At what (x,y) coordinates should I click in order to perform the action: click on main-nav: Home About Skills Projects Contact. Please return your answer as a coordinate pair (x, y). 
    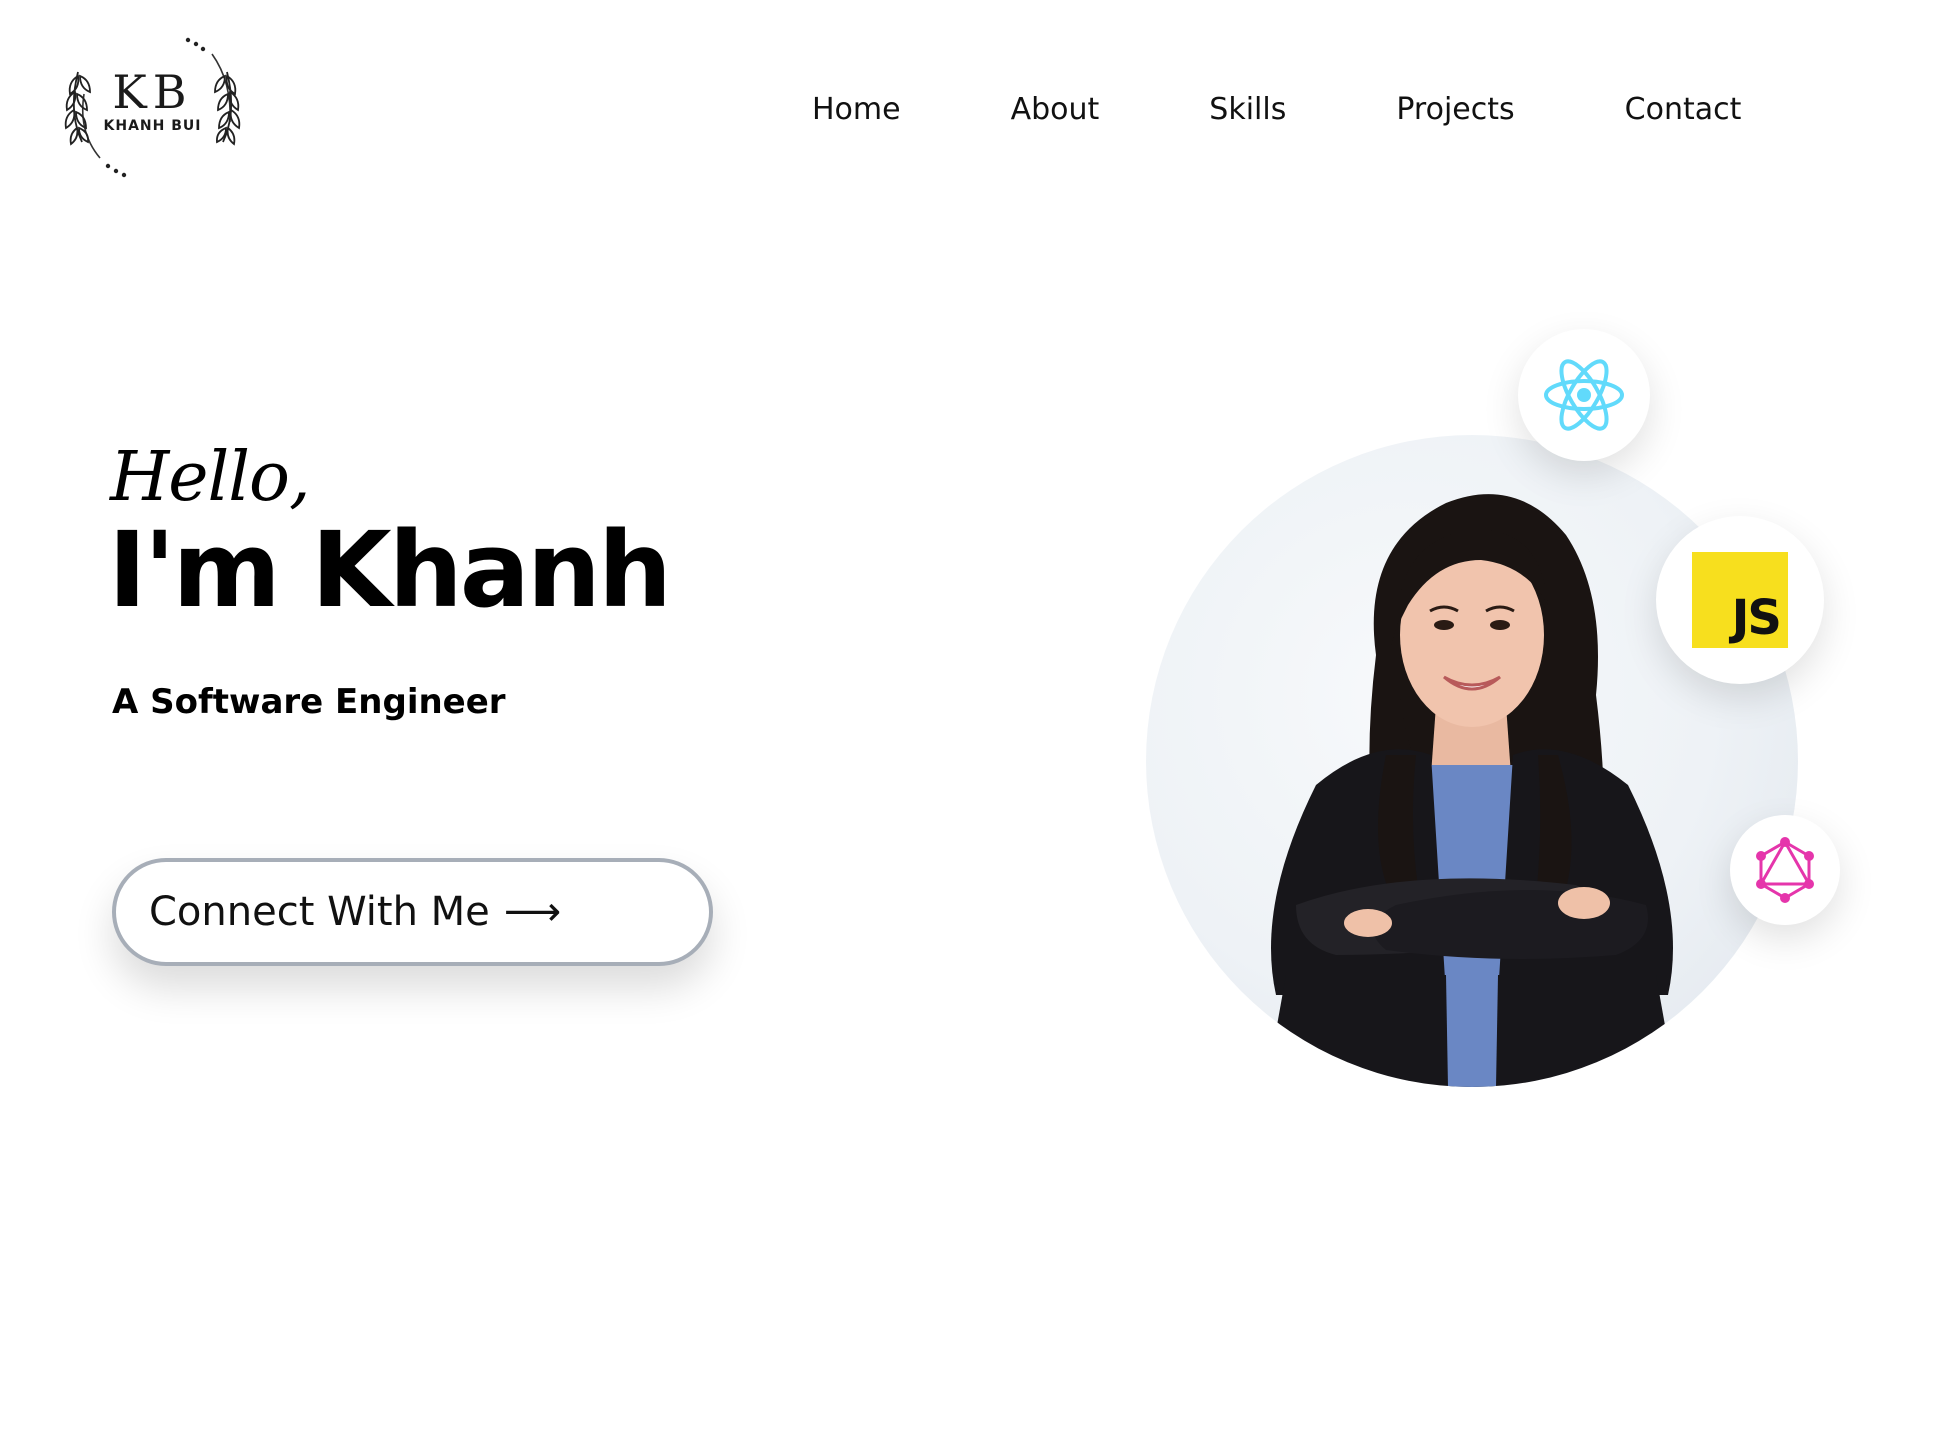
    Looking at the image, I should click on (1266, 109).